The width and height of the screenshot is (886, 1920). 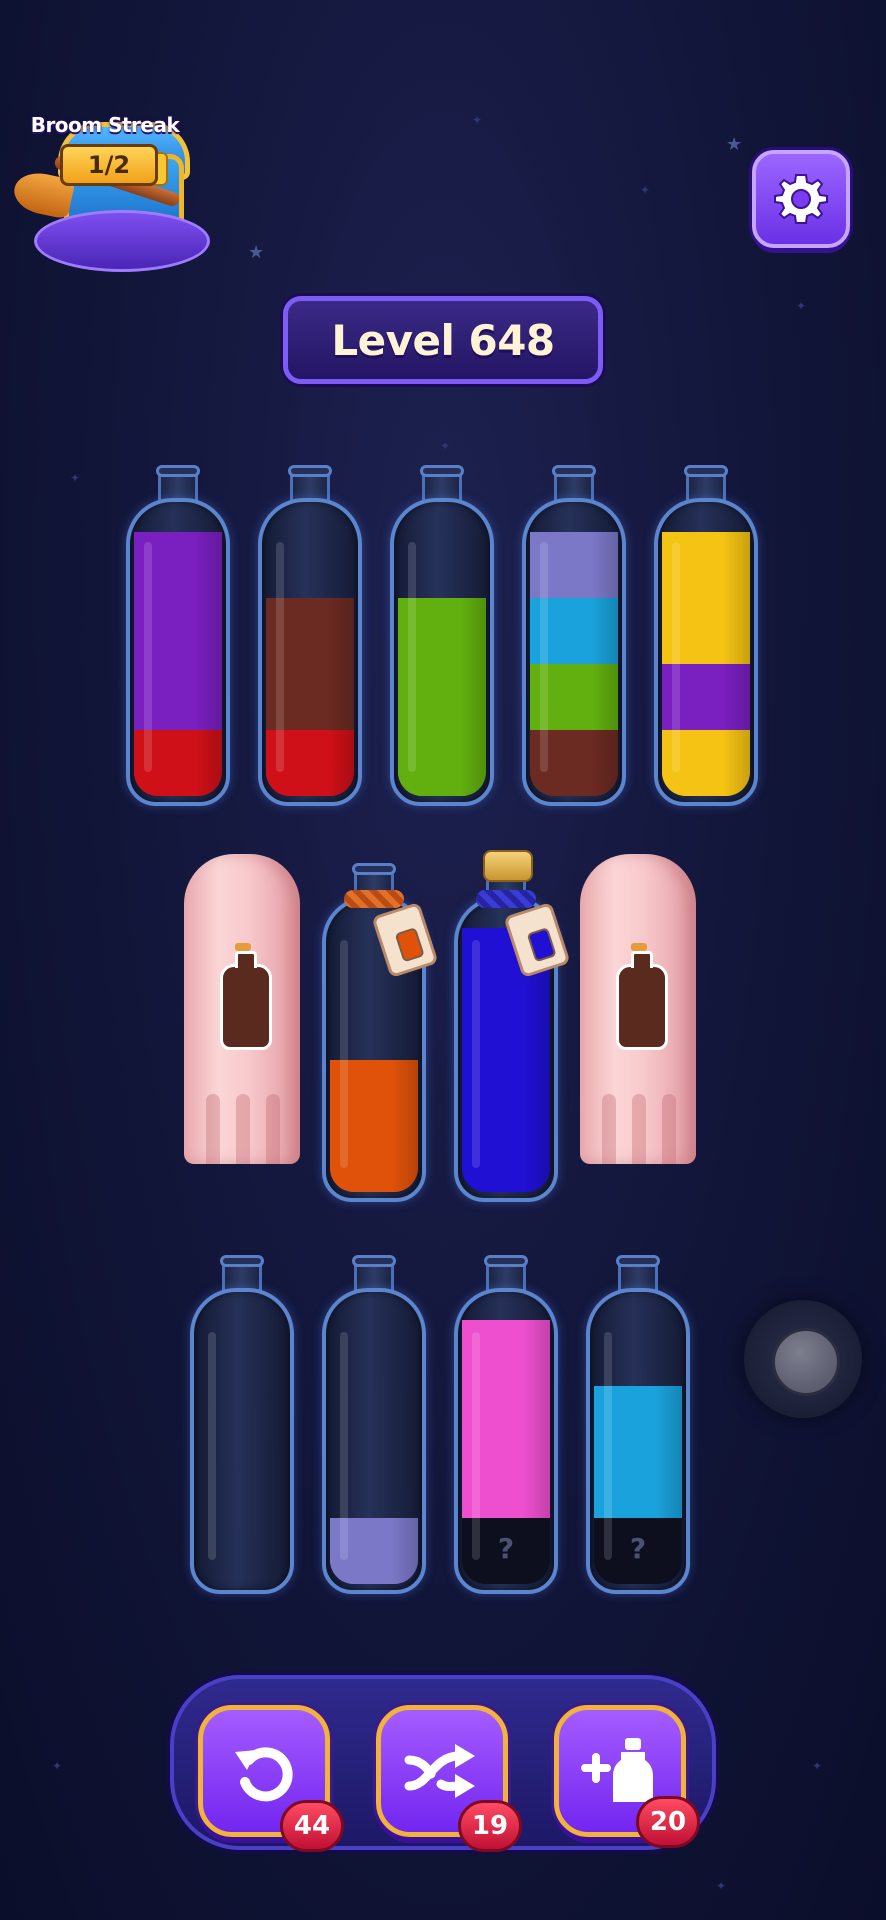 What do you see at coordinates (105, 125) in the screenshot?
I see `streak-title: Broom Streak` at bounding box center [105, 125].